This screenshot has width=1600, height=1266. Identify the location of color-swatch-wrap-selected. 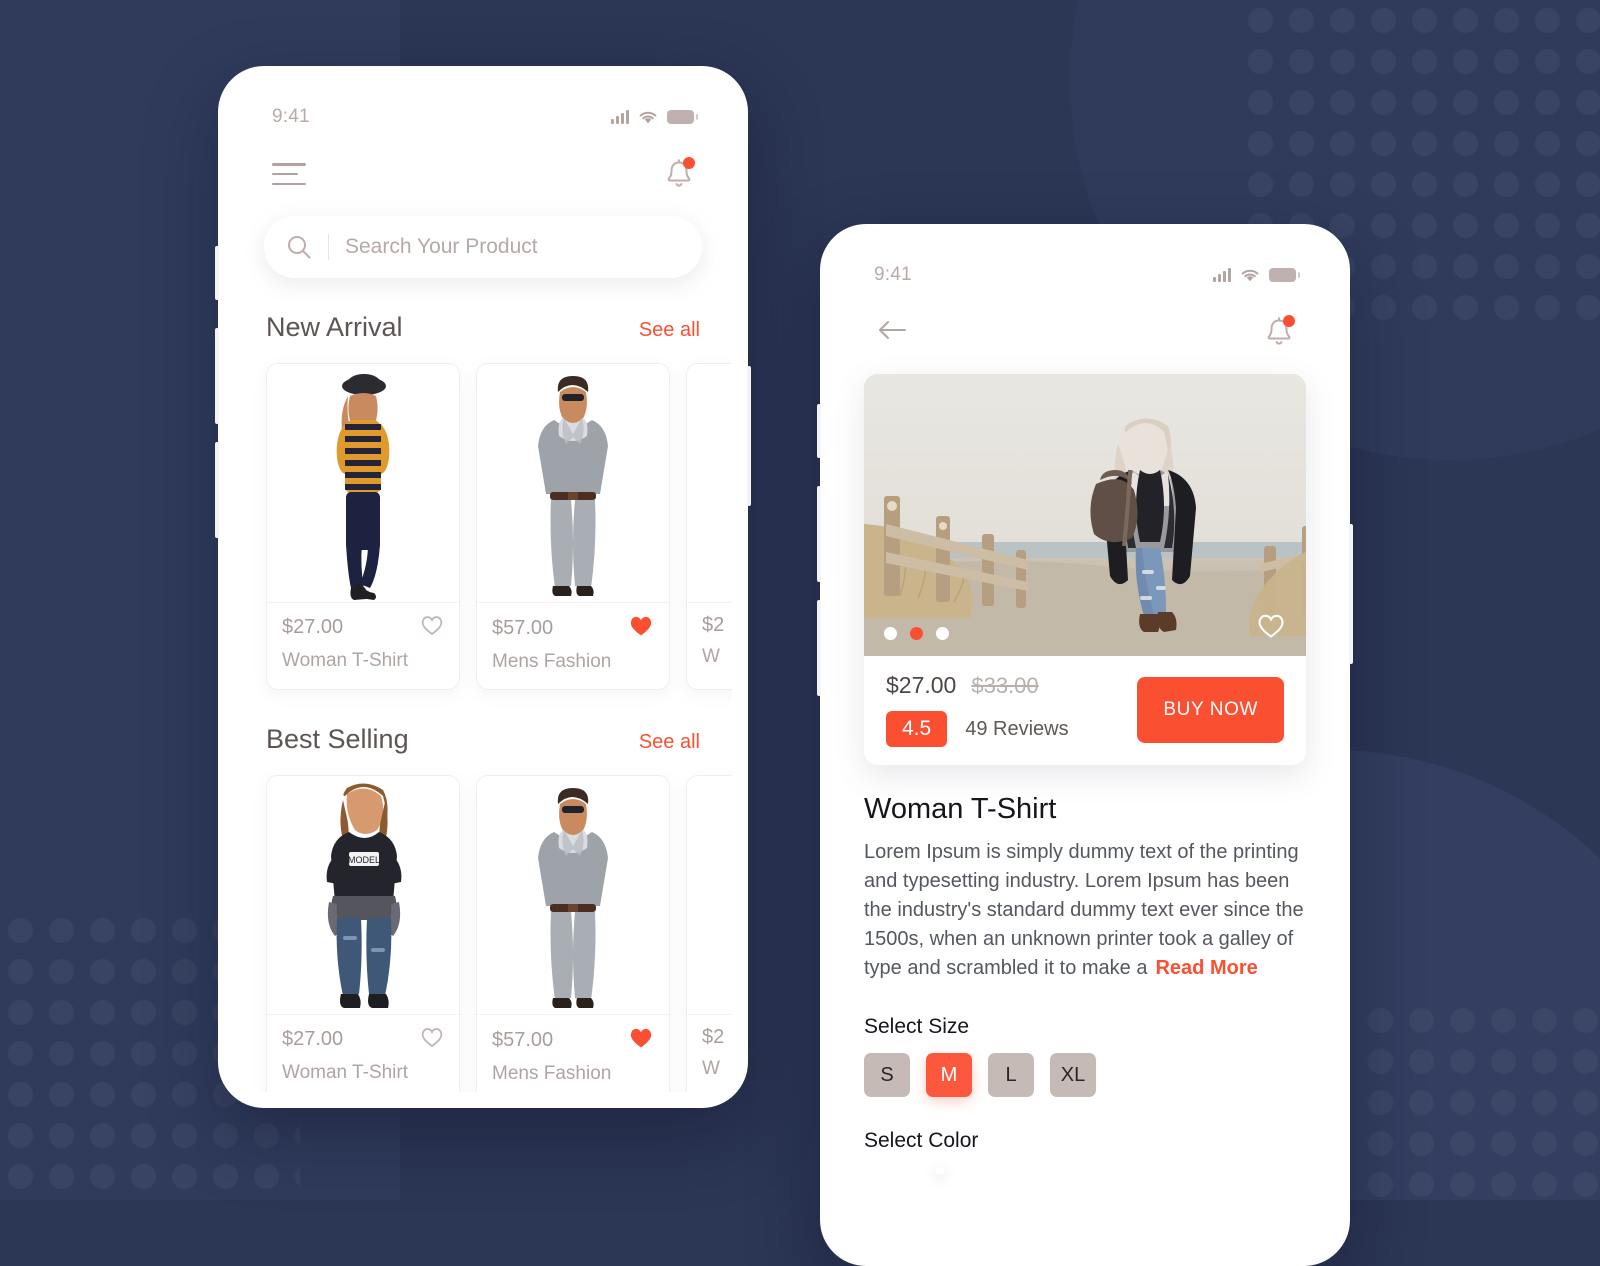
(940, 1171).